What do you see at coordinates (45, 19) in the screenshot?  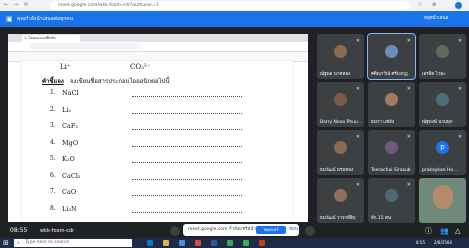 I see `presenting-text: คุณกำลังนำเสนอต่อทุกคน` at bounding box center [45, 19].